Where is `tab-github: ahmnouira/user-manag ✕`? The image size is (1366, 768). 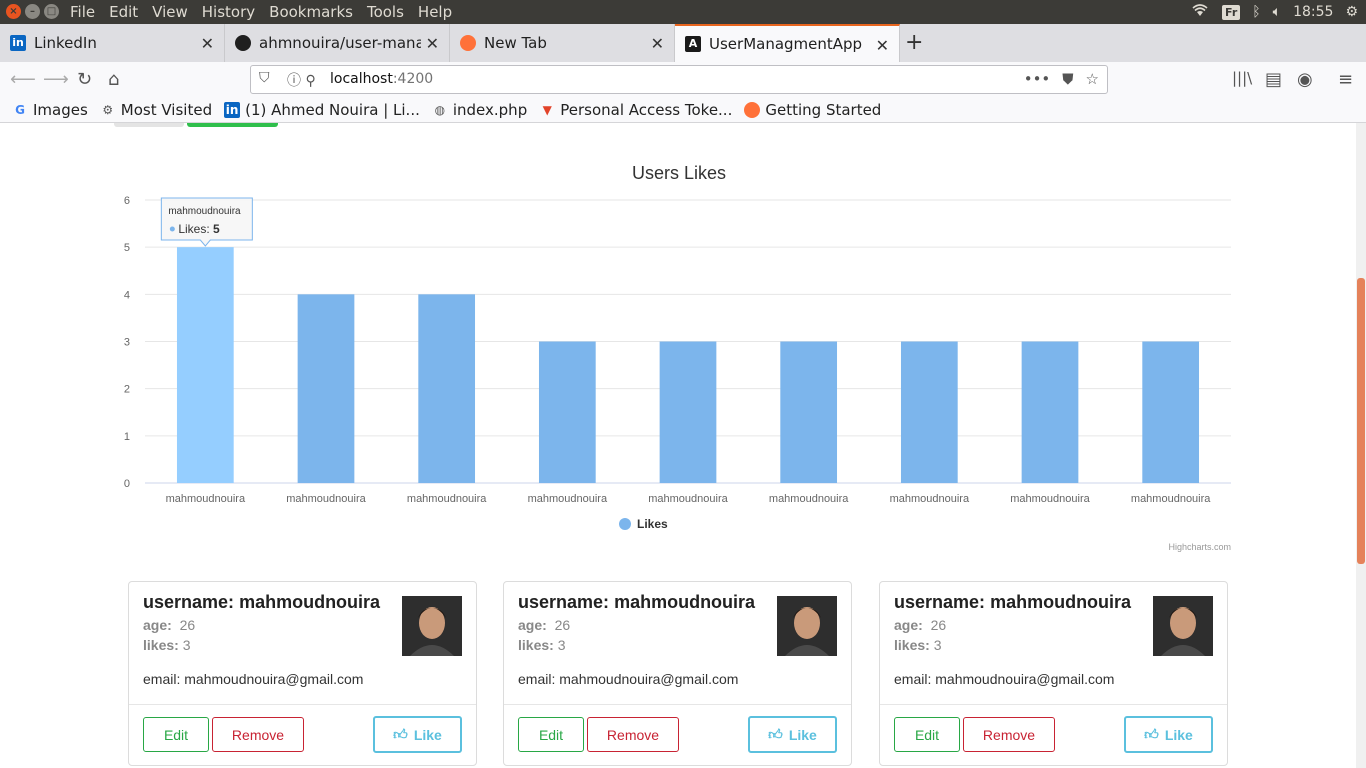 tab-github: ahmnouira/user-manag ✕ is located at coordinates (337, 43).